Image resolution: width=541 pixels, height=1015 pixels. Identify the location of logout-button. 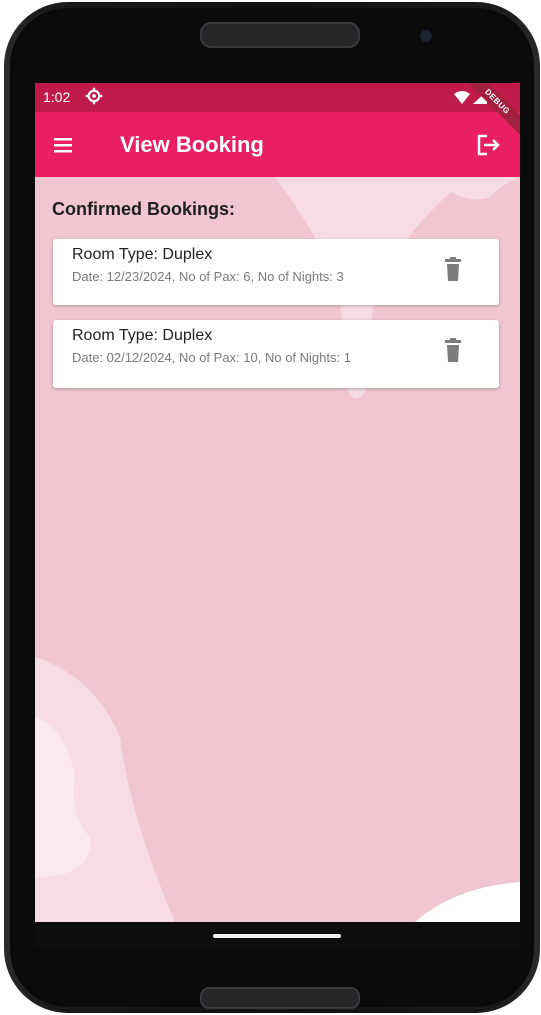
(488, 145).